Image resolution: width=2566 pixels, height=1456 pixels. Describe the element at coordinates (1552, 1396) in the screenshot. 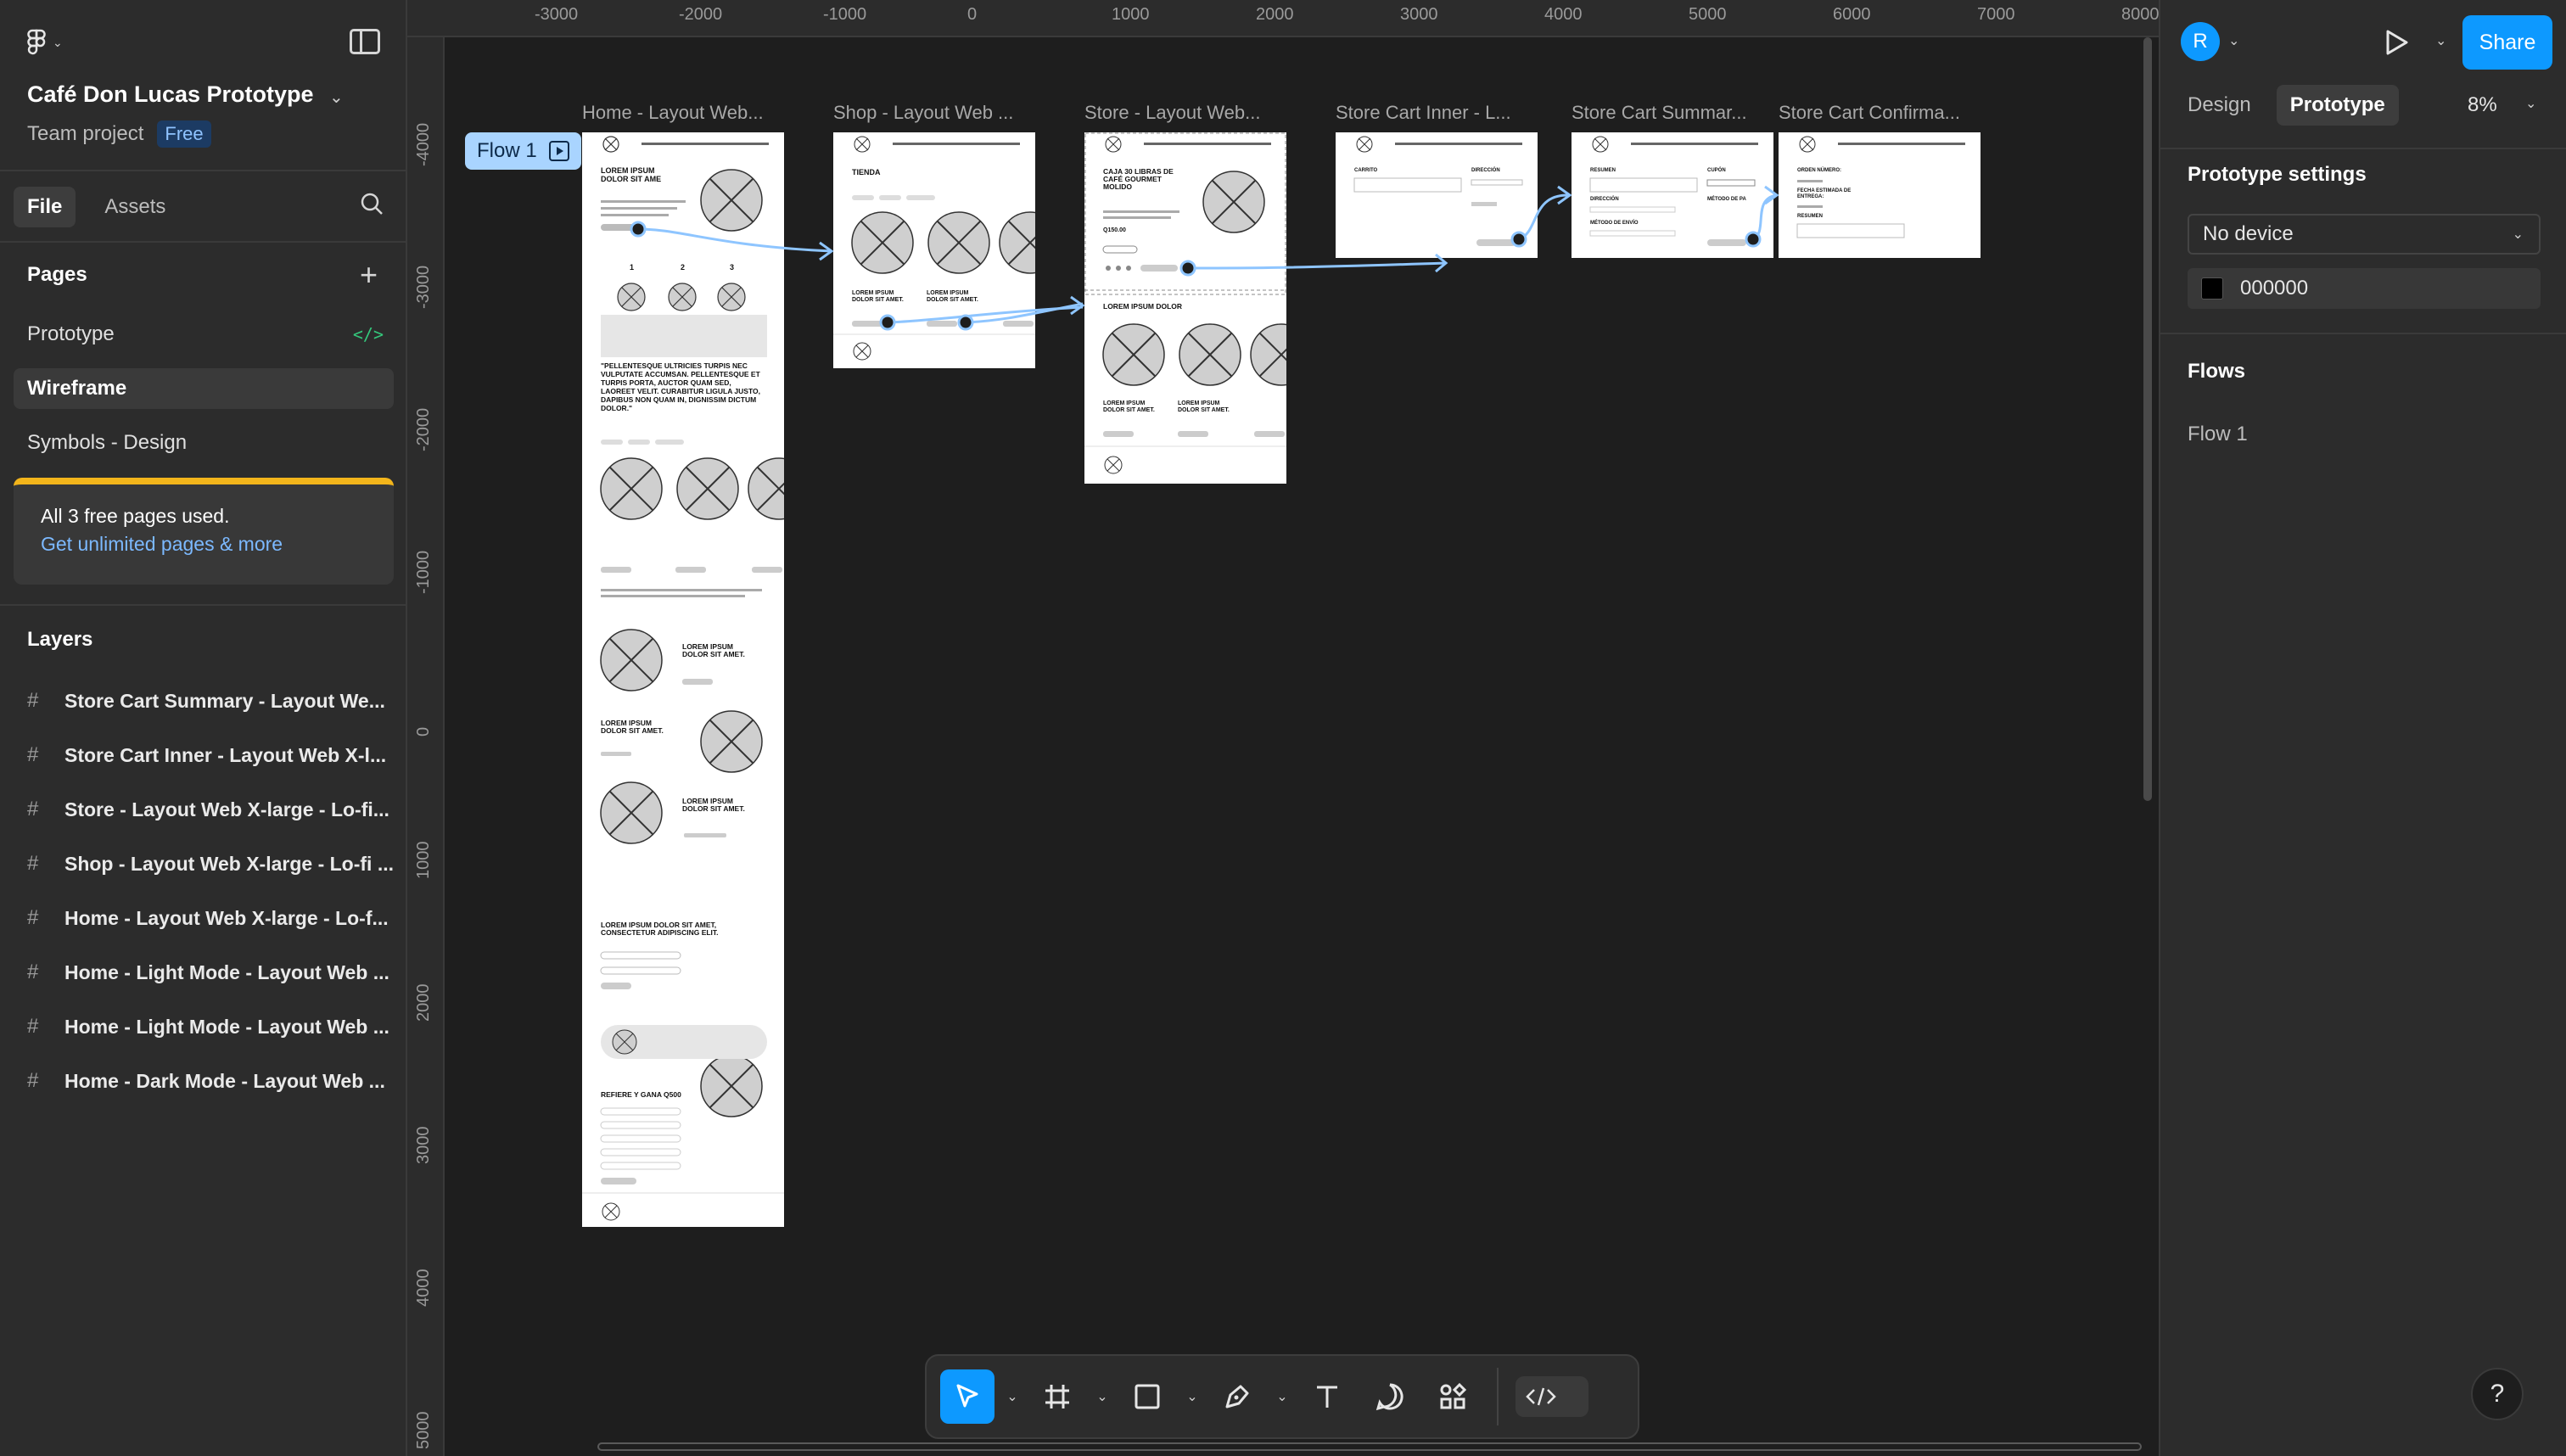

I see `dev-mode-toggle` at that location.